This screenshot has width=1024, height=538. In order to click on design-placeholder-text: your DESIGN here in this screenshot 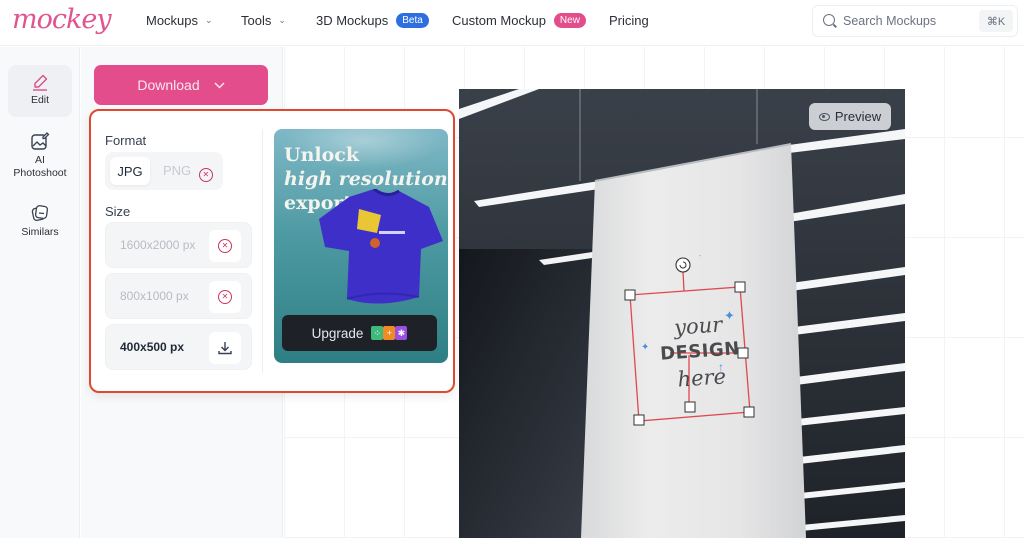, I will do `click(699, 352)`.